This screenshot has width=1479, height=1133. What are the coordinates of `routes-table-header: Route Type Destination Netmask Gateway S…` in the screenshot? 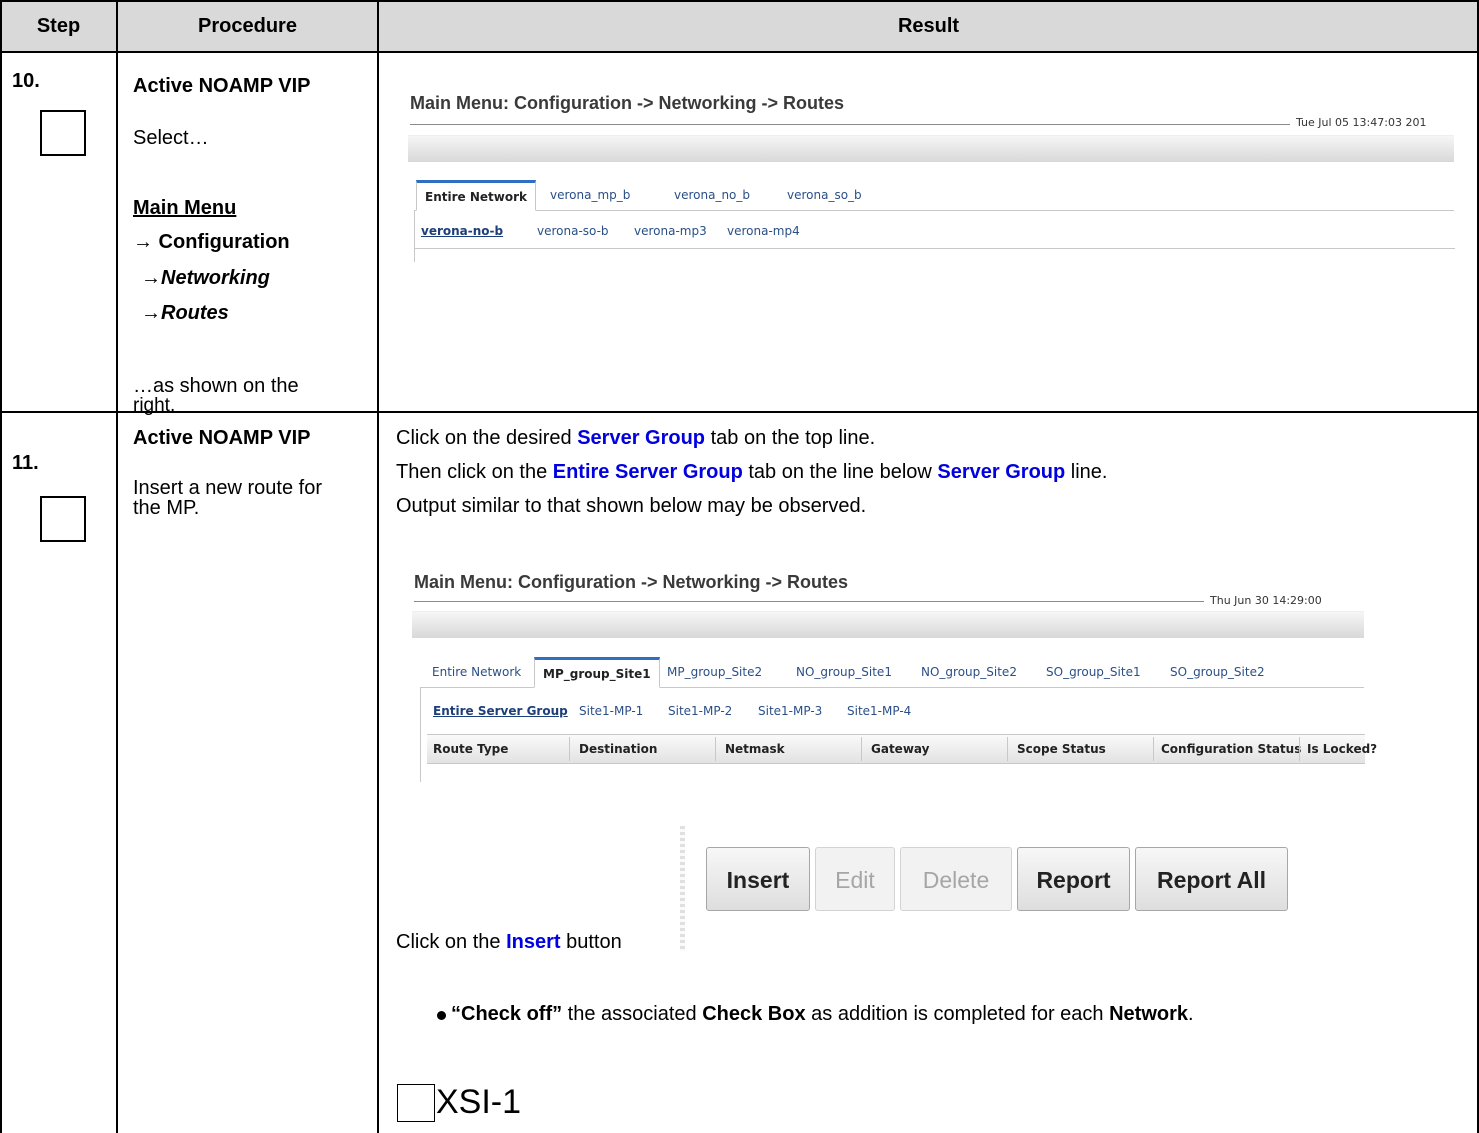 It's located at (902, 749).